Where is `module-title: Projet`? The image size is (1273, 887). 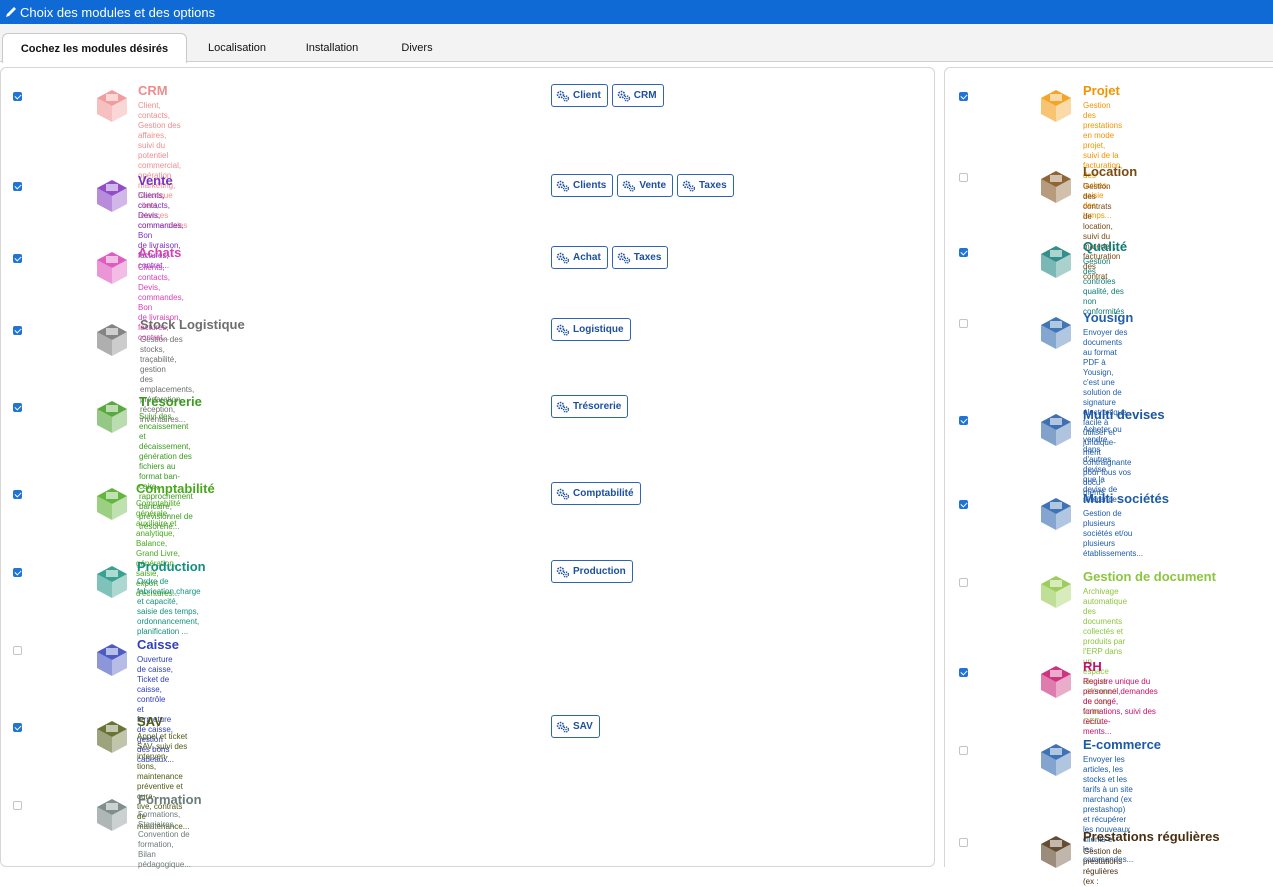
module-title: Projet is located at coordinates (1101, 90).